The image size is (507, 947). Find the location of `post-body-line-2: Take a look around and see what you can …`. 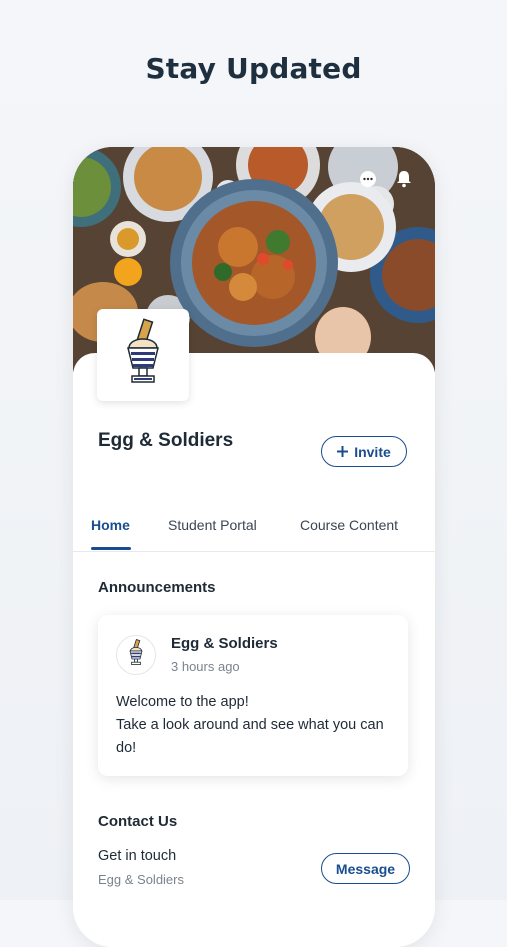

post-body-line-2: Take a look around and see what you can … is located at coordinates (250, 736).